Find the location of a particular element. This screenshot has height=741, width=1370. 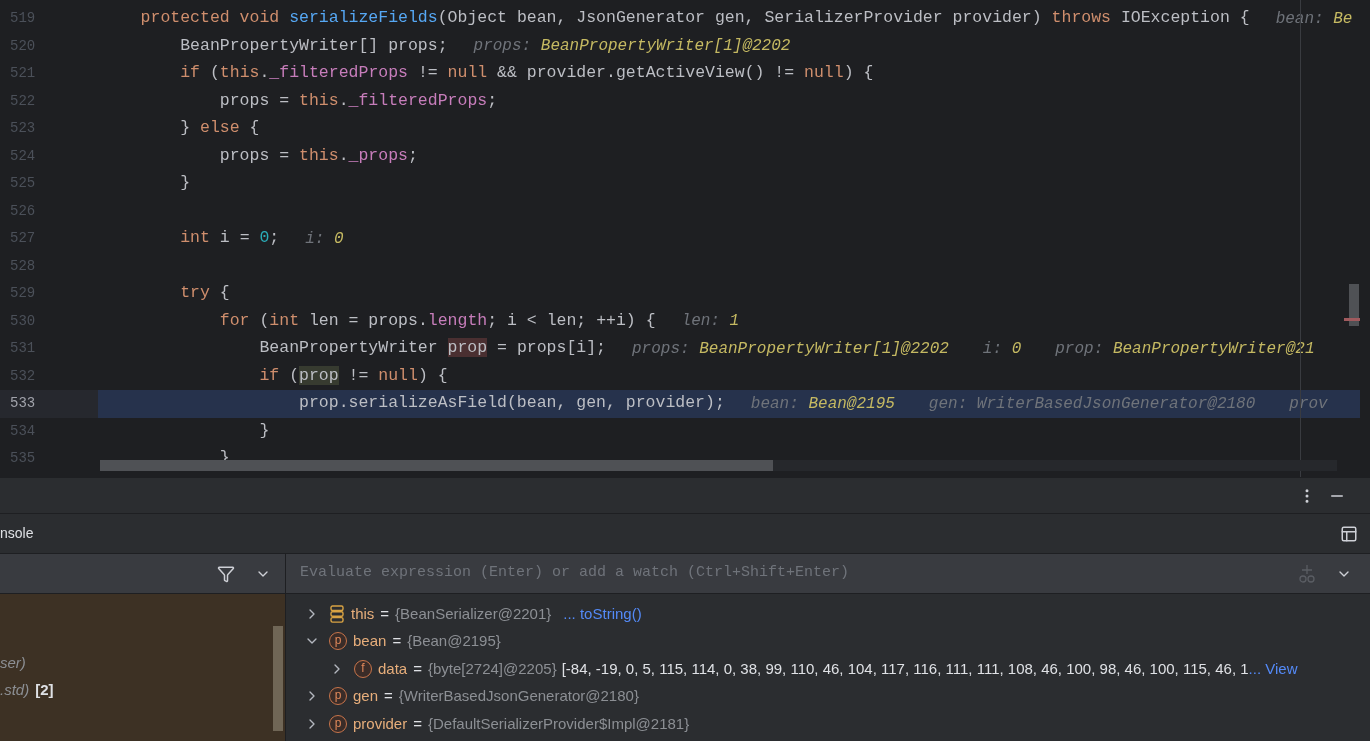

layout-icon is located at coordinates (1349, 533).